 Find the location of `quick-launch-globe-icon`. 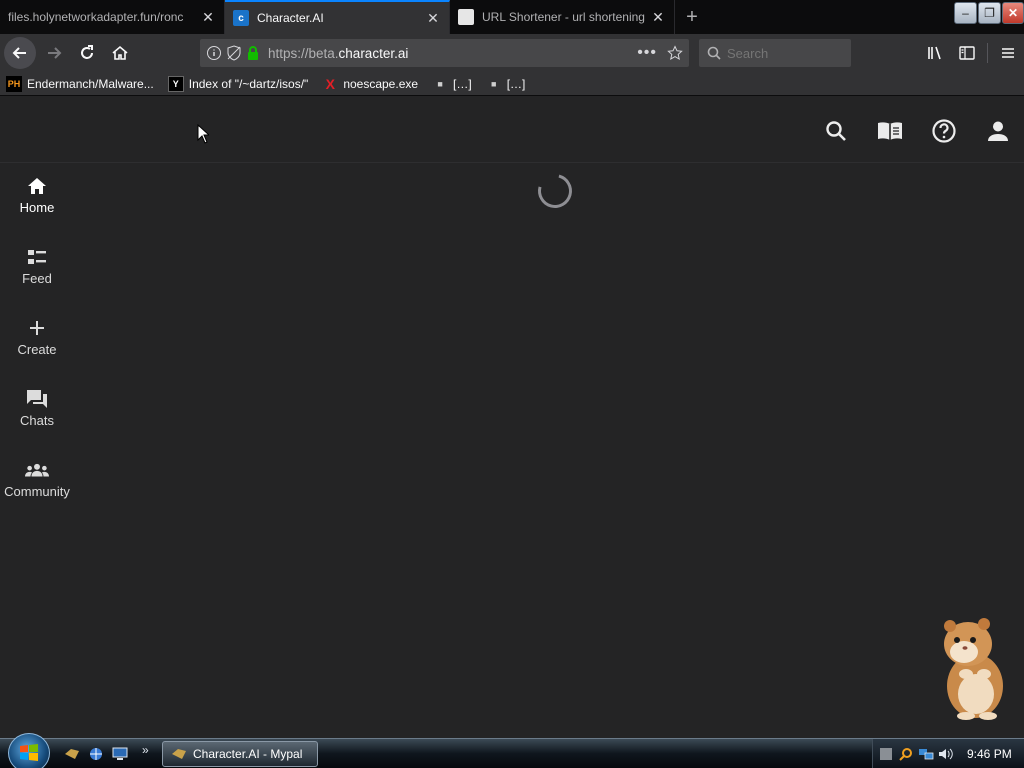

quick-launch-globe-icon is located at coordinates (96, 754).